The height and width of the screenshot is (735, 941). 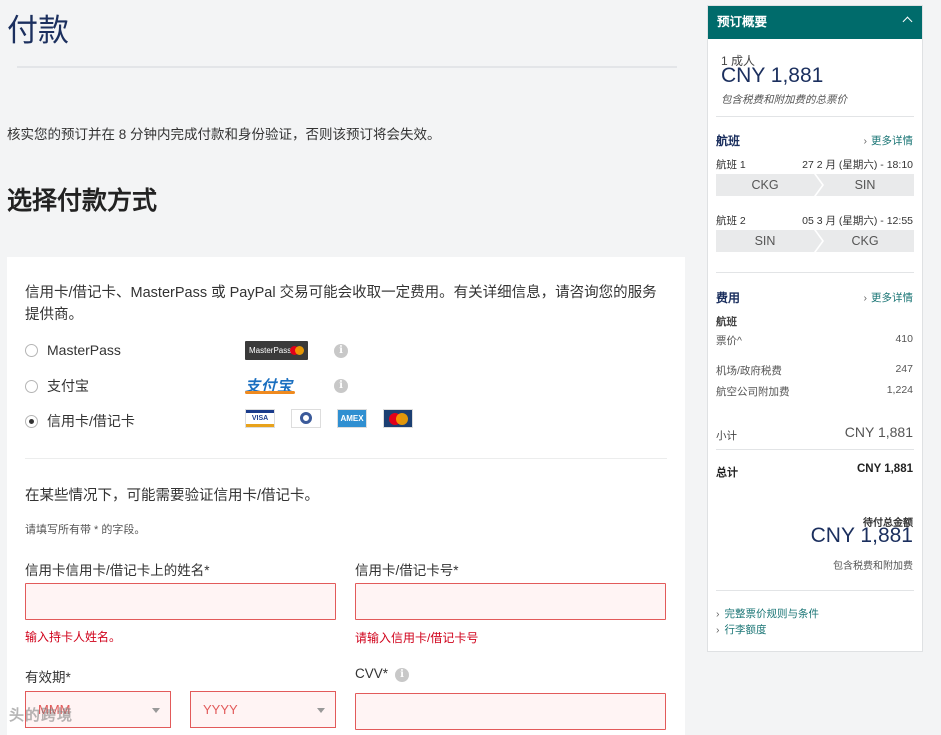 What do you see at coordinates (745, 630) in the screenshot?
I see `link-text: 行李额度` at bounding box center [745, 630].